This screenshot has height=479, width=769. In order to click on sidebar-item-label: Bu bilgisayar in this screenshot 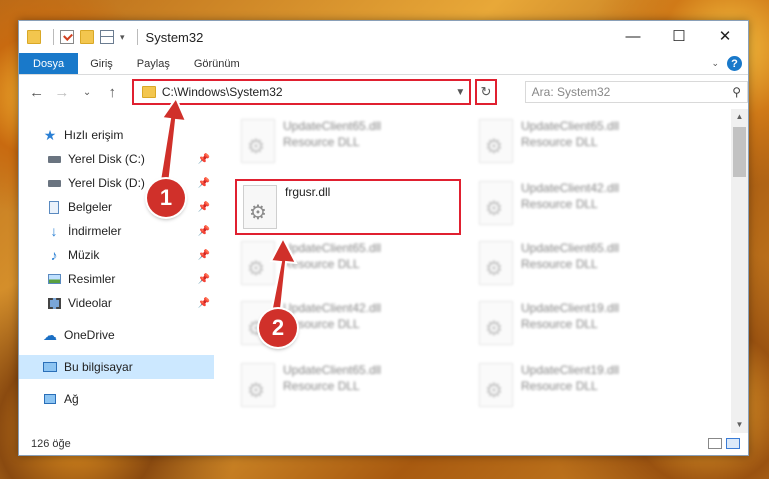, I will do `click(98, 367)`.